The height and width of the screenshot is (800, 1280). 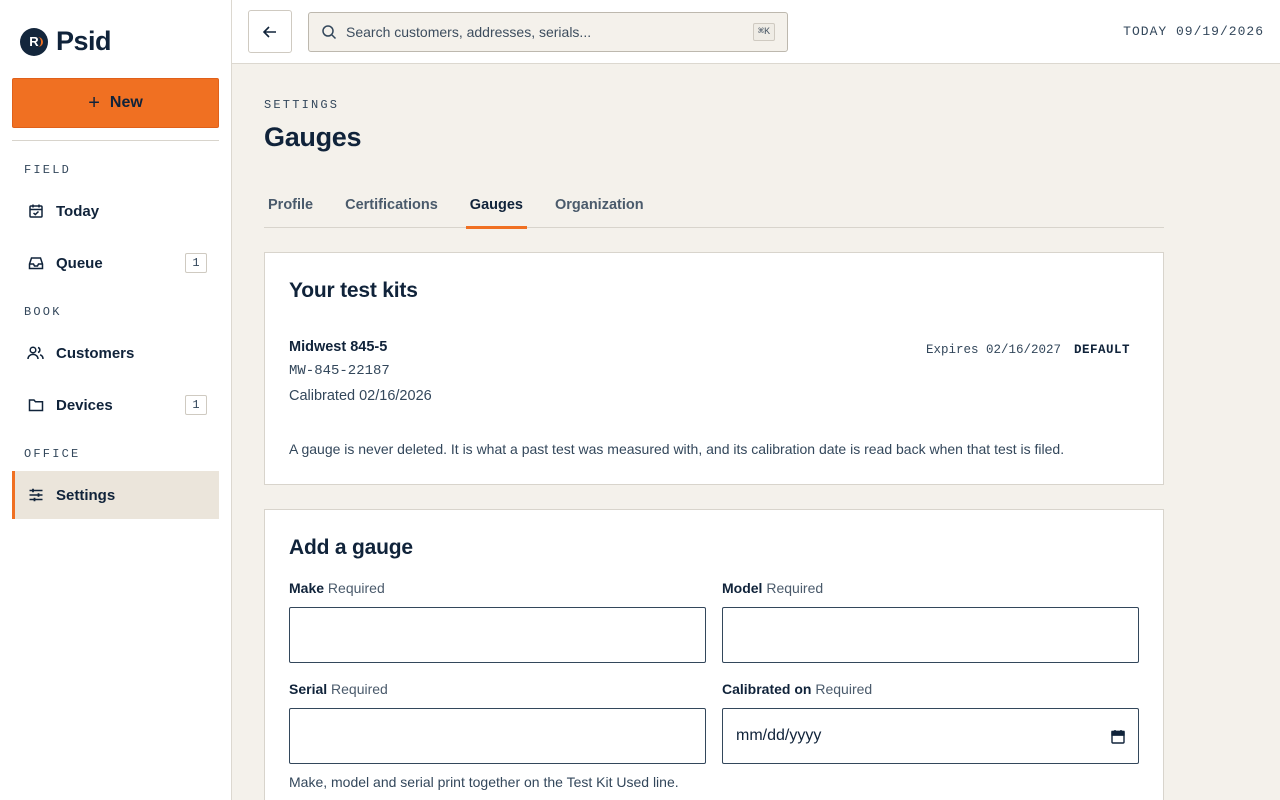 I want to click on brand-logo-icon: R, so click(x=34, y=41).